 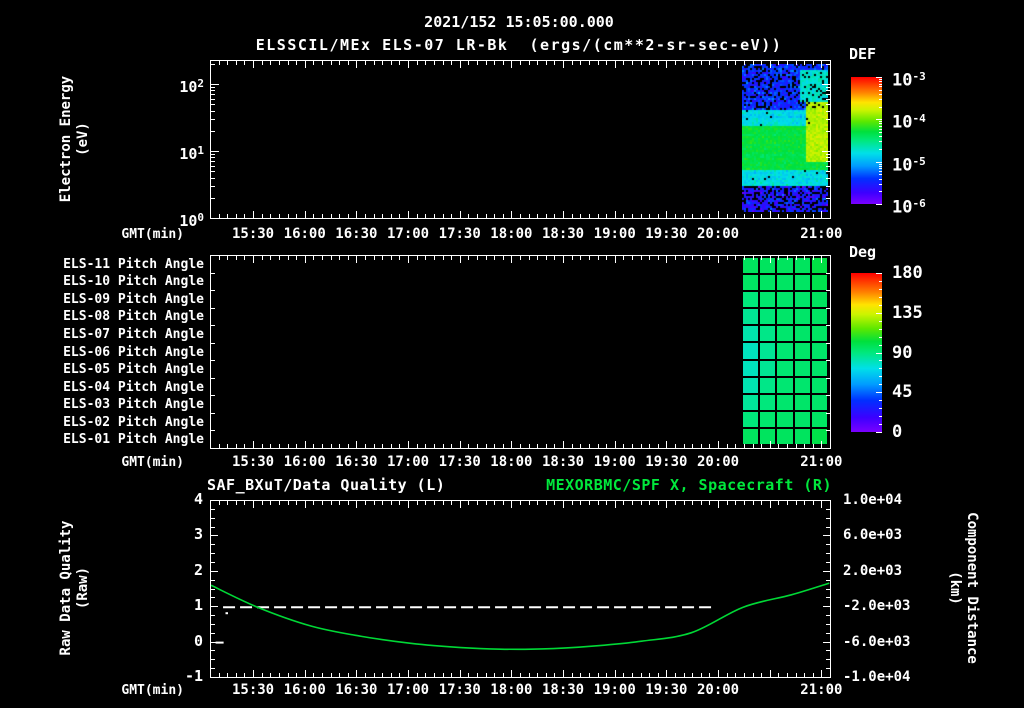 I want to click on energy-tick-label: 102, so click(x=191, y=86).